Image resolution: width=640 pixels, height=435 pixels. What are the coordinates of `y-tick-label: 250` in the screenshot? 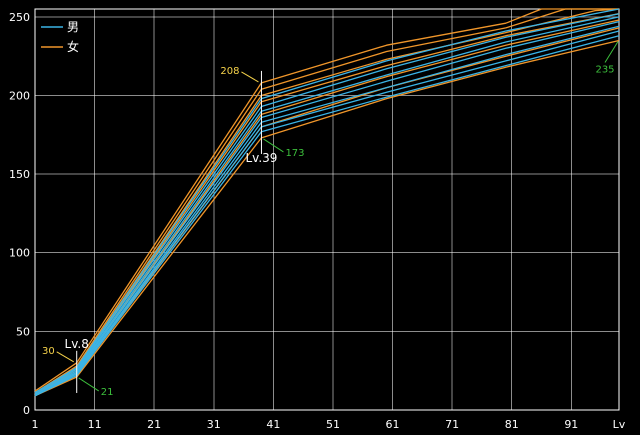 It's located at (19, 17).